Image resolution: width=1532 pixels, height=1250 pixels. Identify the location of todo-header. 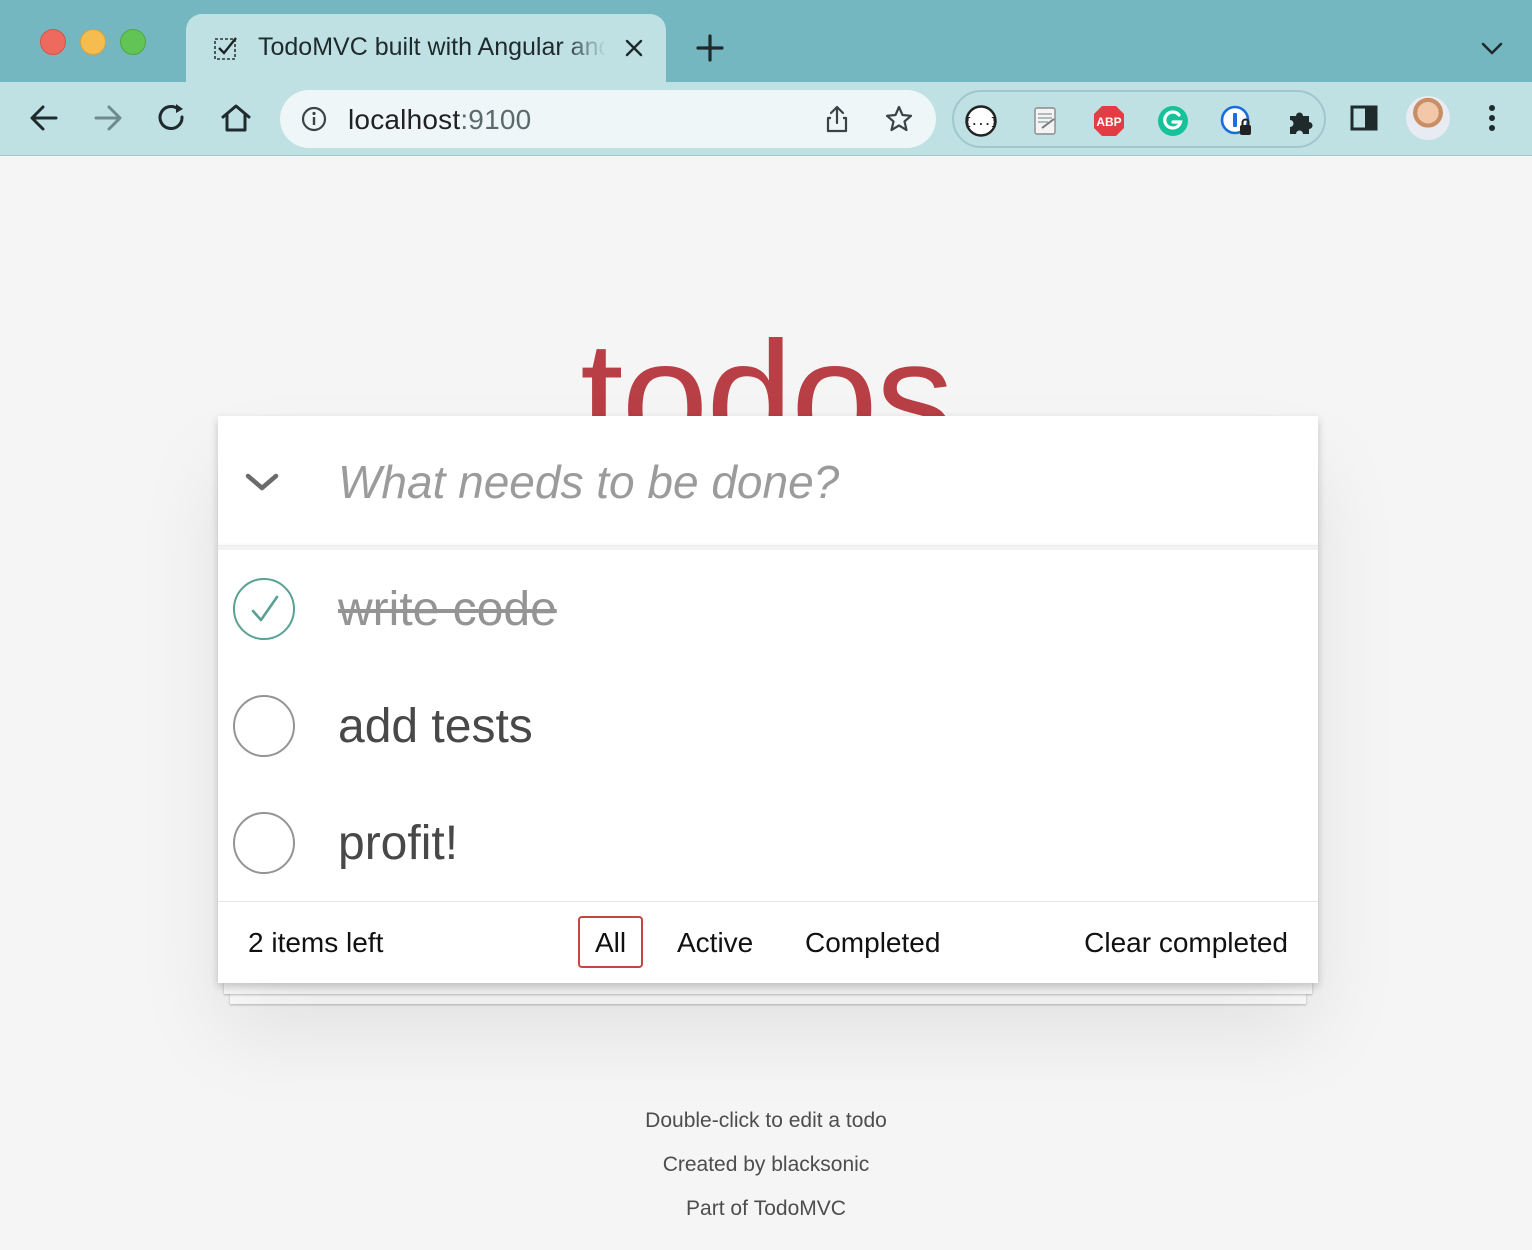
(768, 481).